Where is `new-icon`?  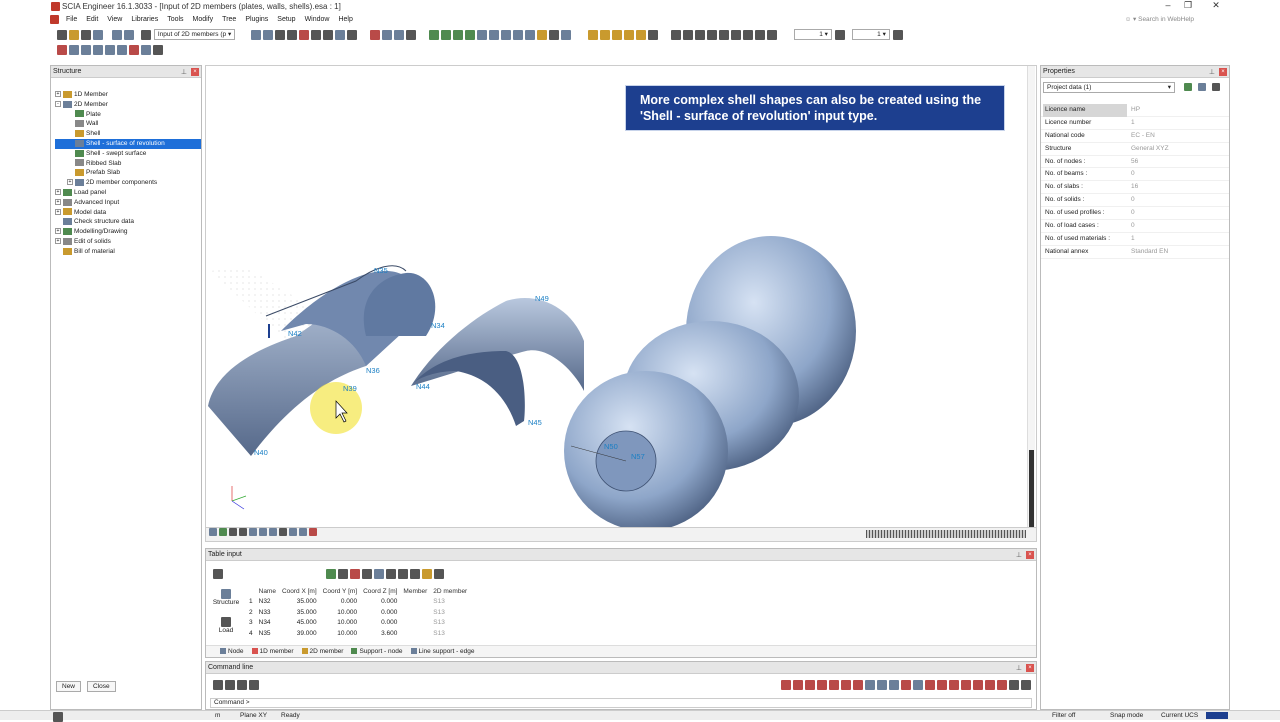 new-icon is located at coordinates (62, 34).